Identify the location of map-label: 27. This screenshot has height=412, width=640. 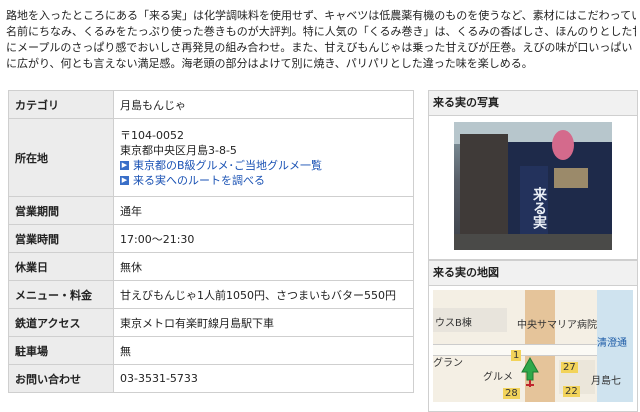
(569, 367).